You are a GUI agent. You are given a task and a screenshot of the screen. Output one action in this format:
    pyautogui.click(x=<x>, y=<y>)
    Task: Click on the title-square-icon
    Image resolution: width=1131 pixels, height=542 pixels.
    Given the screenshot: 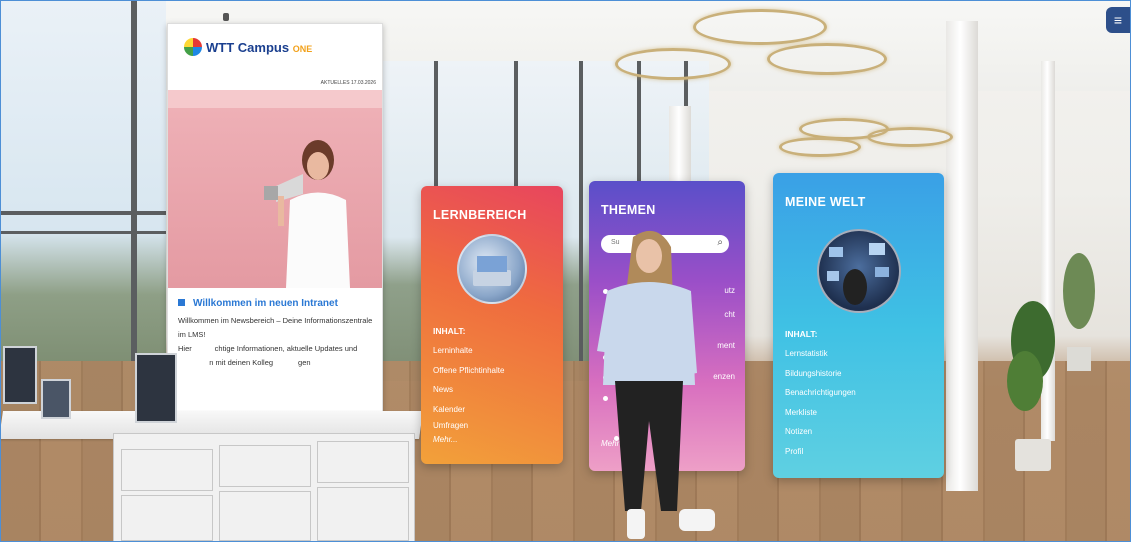 What is the action you would take?
    pyautogui.click(x=181, y=302)
    